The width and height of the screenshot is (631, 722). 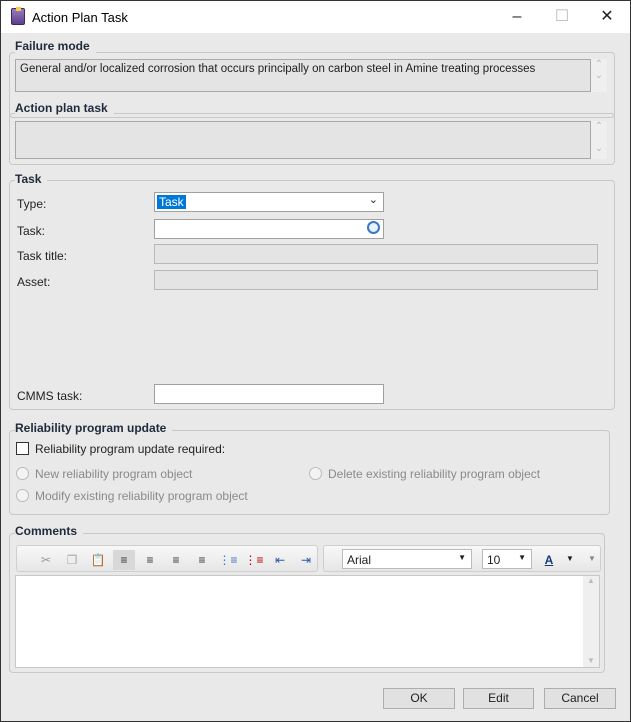 What do you see at coordinates (407, 559) in the screenshot?
I see `font-select: Arial ▼` at bounding box center [407, 559].